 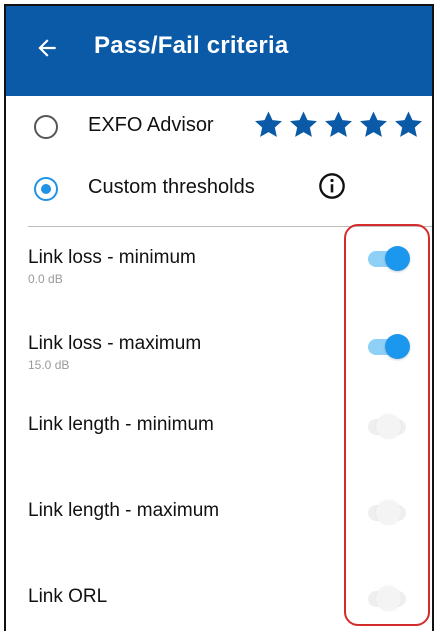 I want to click on info-icon, so click(x=332, y=186).